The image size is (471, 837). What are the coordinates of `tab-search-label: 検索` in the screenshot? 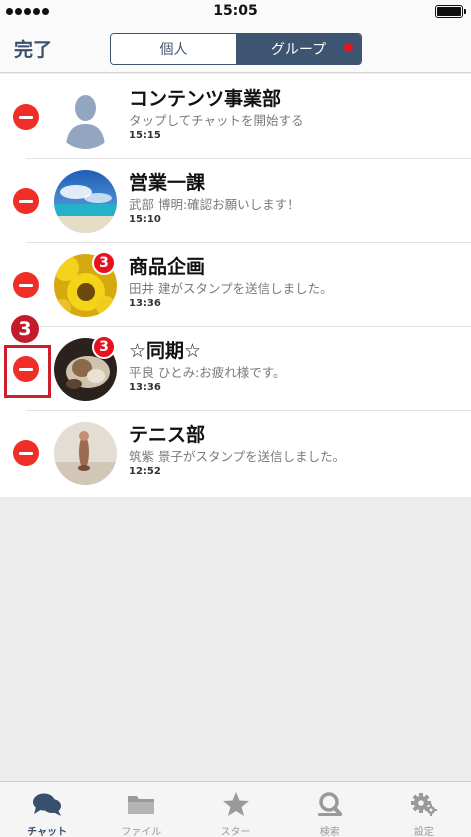 It's located at (329, 832).